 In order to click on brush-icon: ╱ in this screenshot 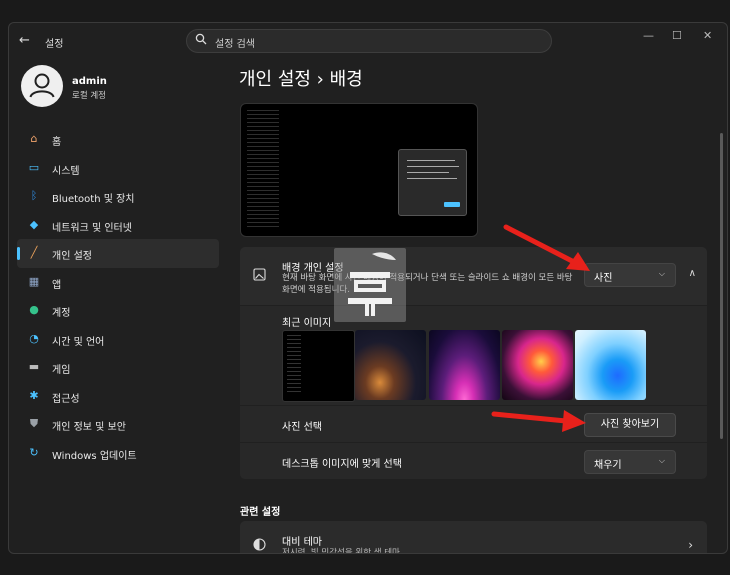, I will do `click(34, 252)`.